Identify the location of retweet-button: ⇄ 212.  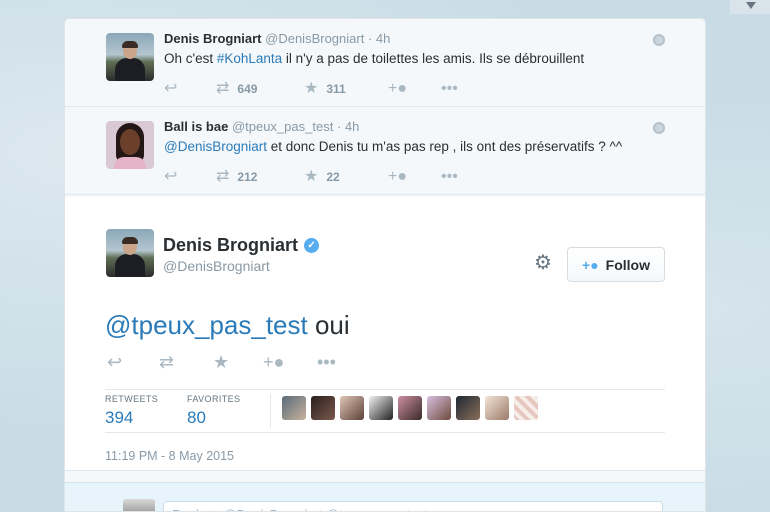
(236, 177).